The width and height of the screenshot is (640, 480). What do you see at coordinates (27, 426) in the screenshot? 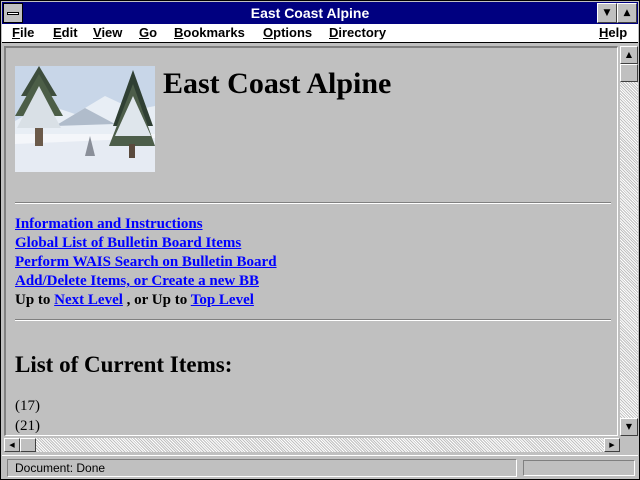
I see `list-item: (21)` at bounding box center [27, 426].